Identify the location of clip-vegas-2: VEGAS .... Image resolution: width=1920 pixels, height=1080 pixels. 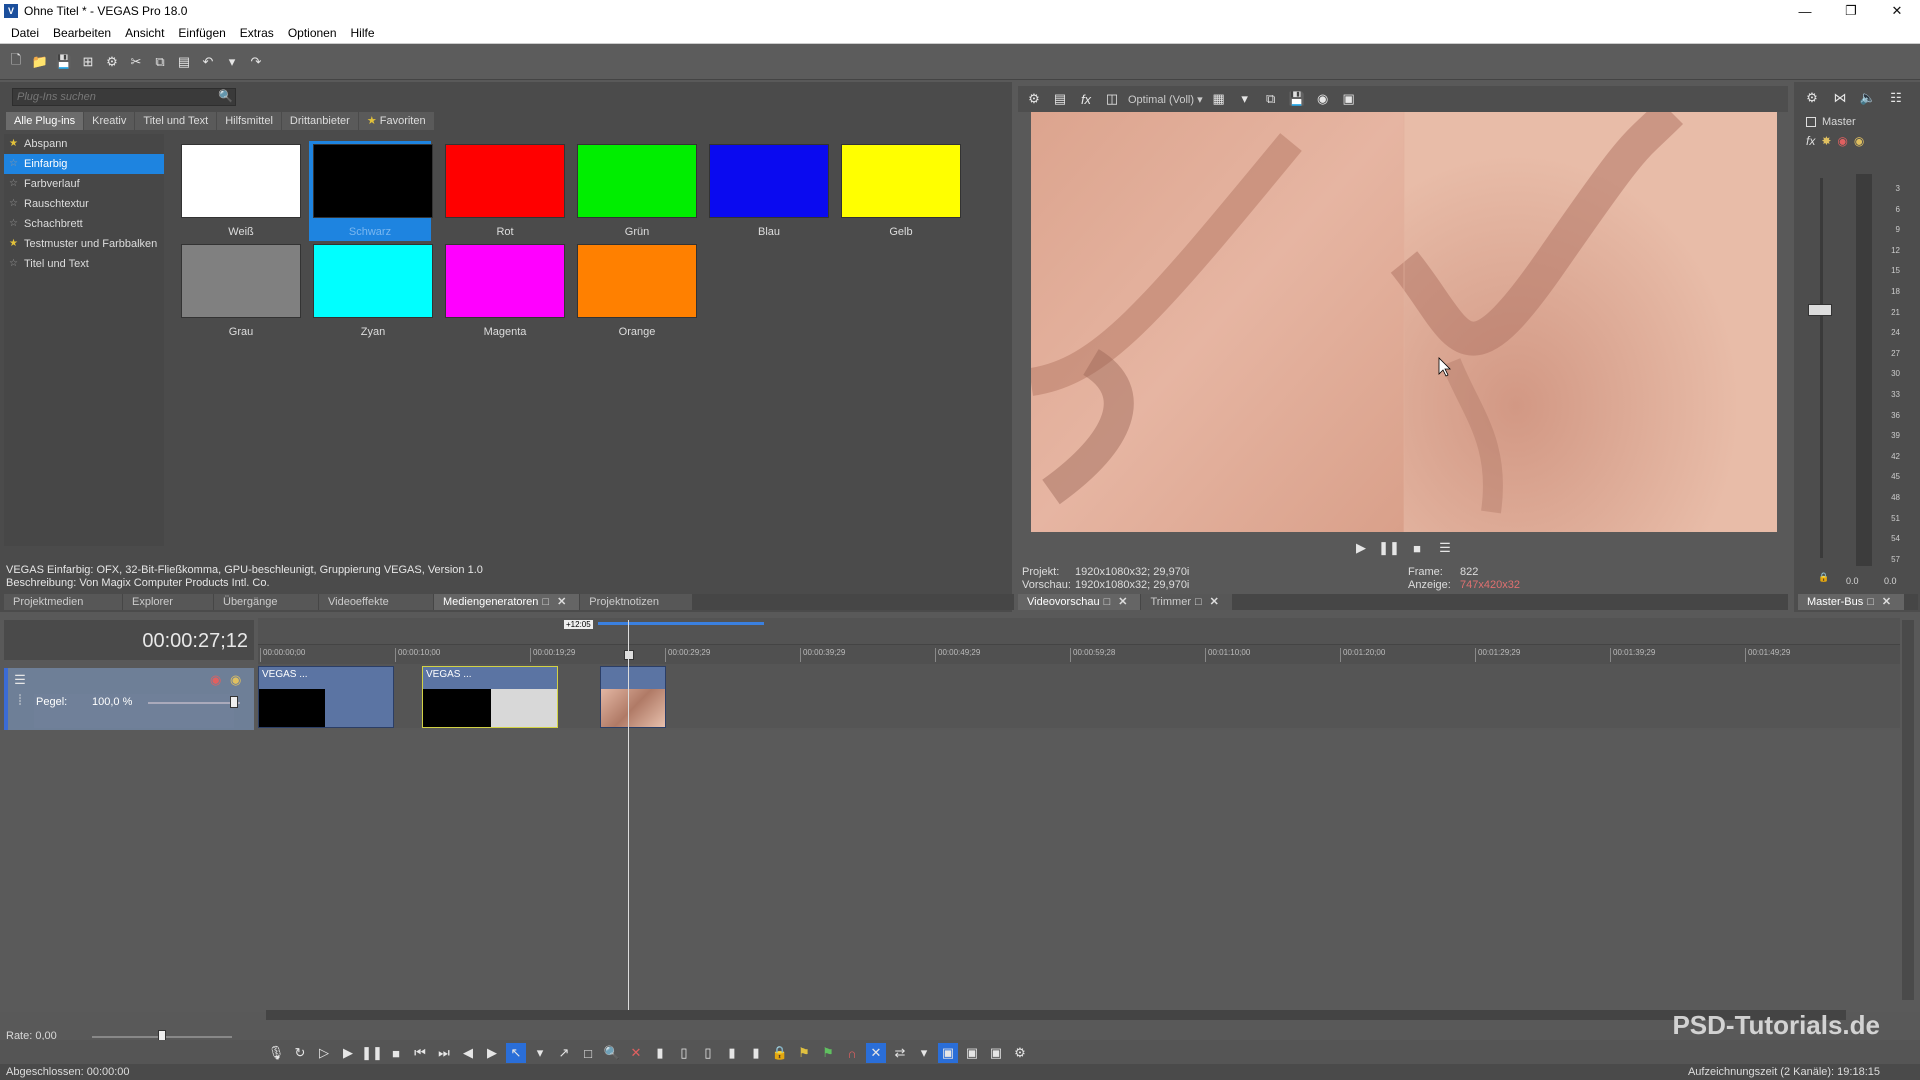
(490, 697).